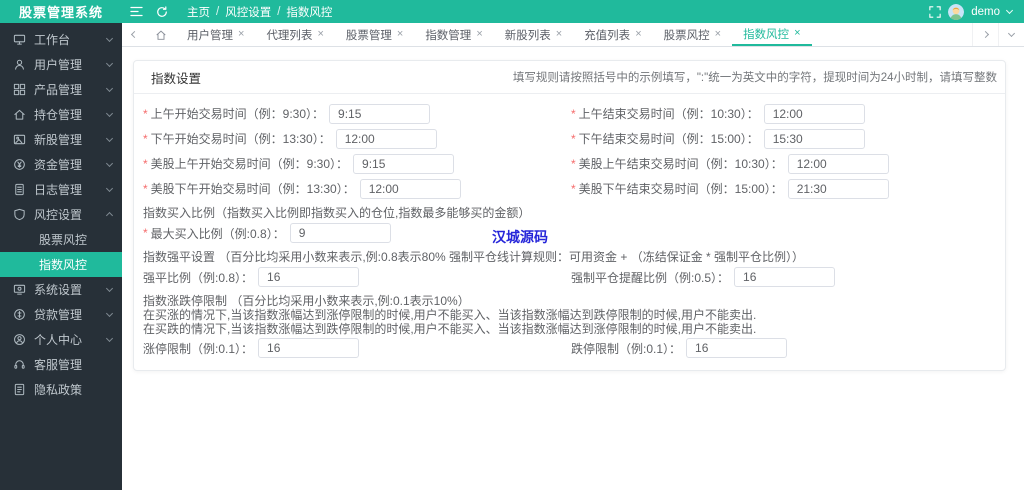 This screenshot has height=490, width=1024. I want to click on sidebar-item-label: 资金管理, so click(58, 165).